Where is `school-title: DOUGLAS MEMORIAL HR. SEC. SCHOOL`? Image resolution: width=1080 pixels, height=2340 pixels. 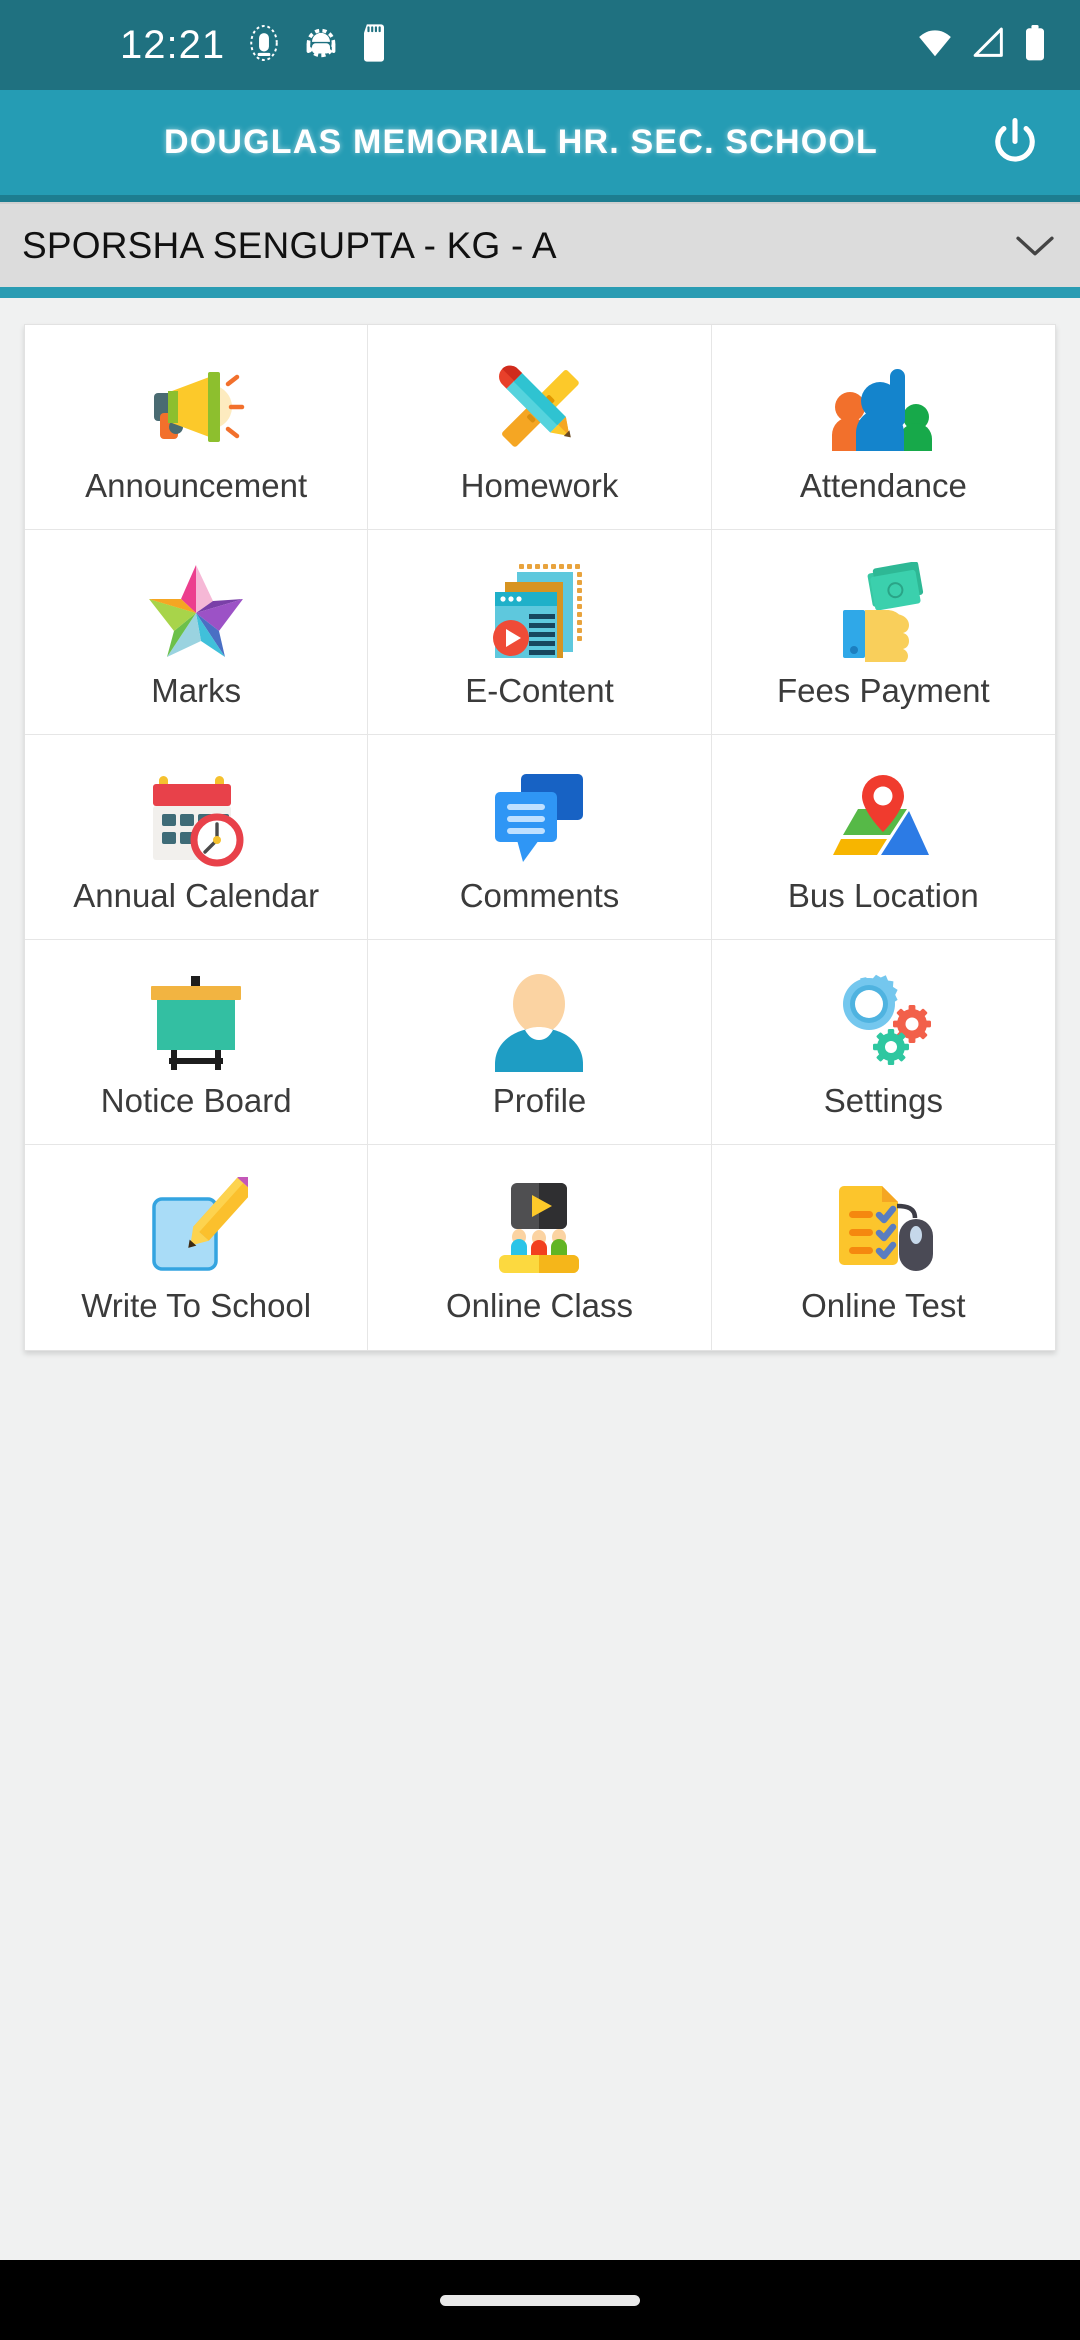 school-title: DOUGLAS MEMORIAL HR. SEC. SCHOOL is located at coordinates (521, 142).